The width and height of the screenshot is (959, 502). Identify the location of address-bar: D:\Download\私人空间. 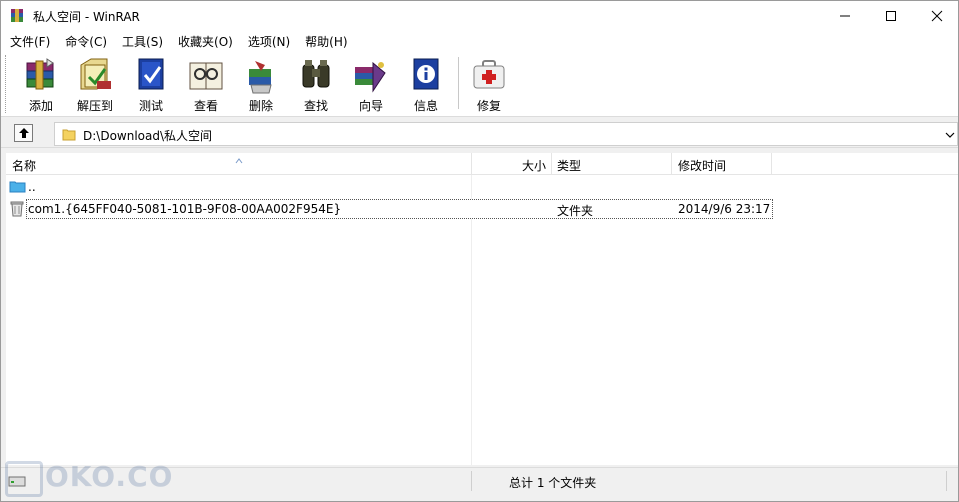
(479, 133).